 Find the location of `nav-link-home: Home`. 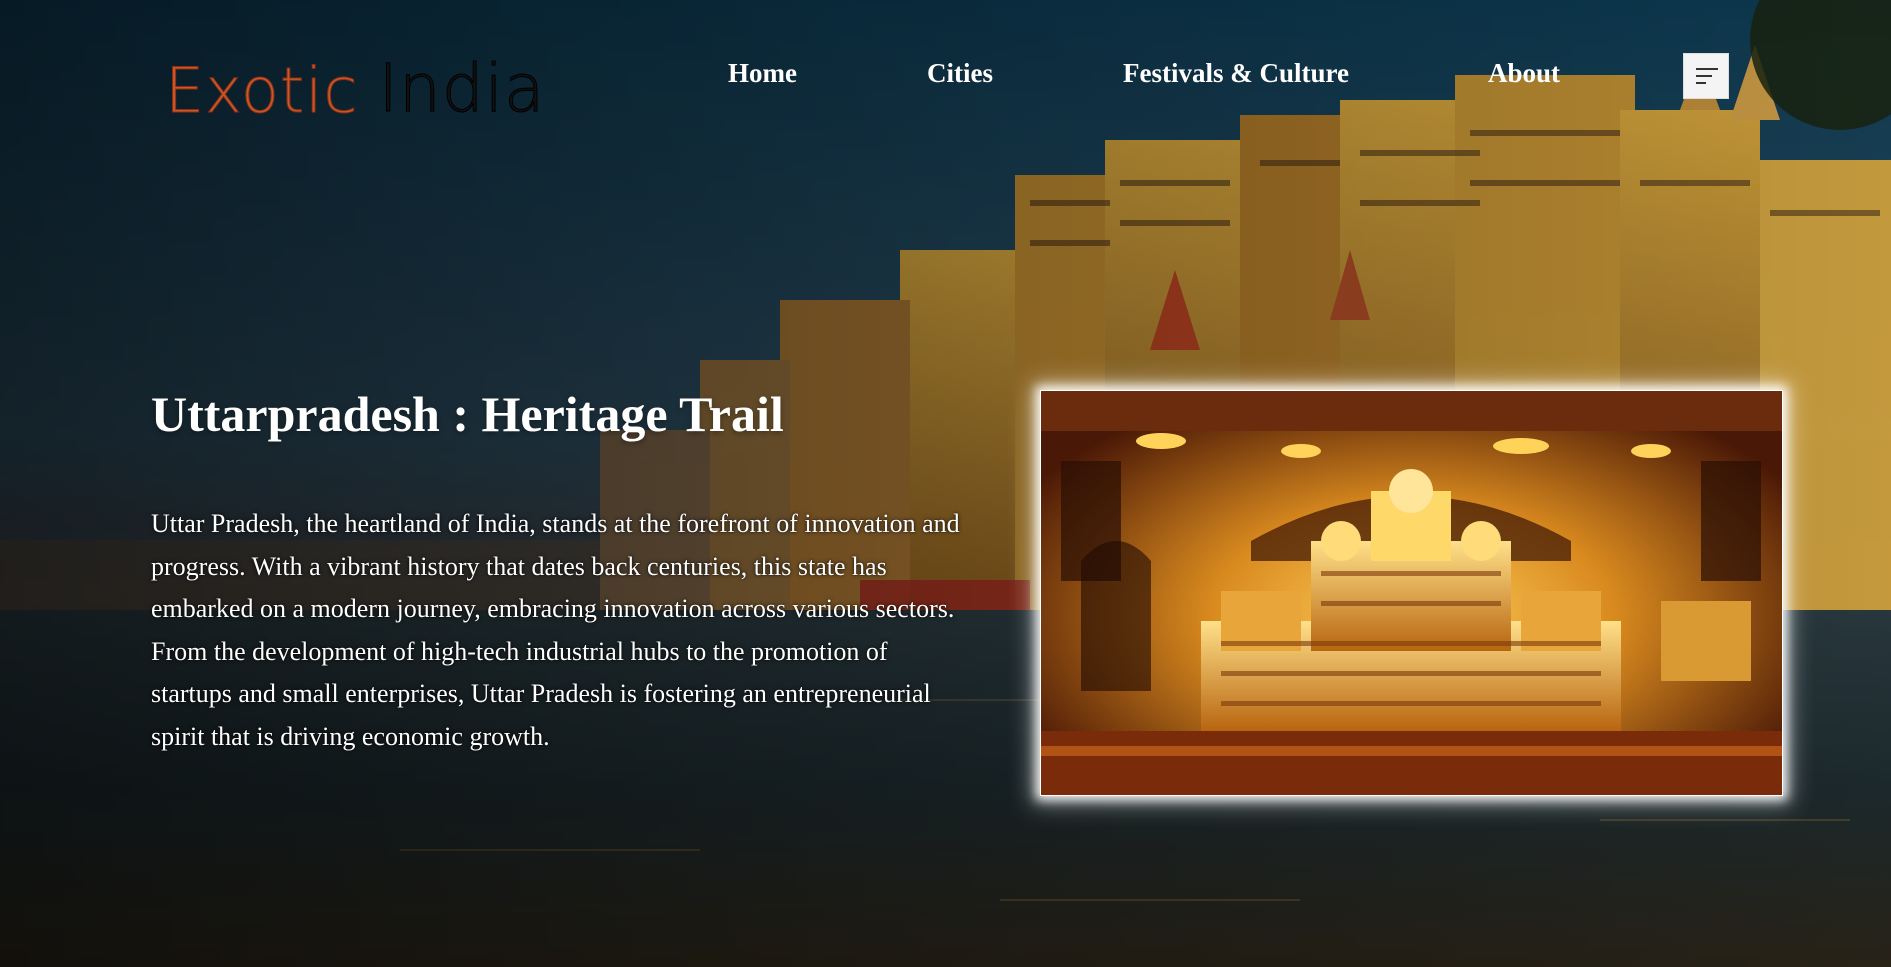

nav-link-home: Home is located at coordinates (762, 73).